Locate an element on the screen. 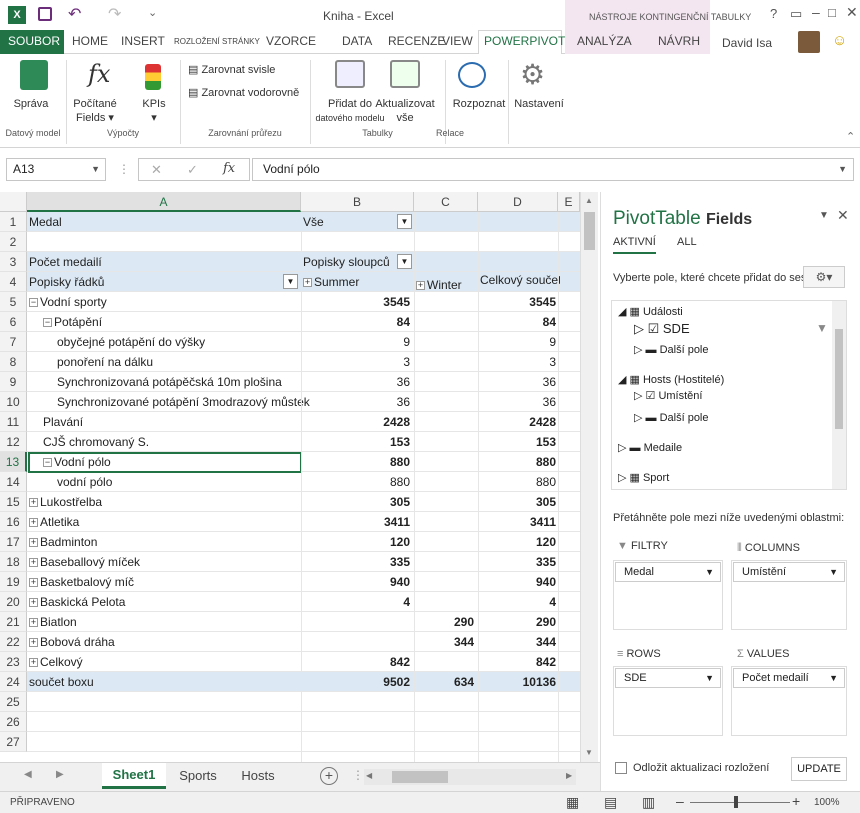  field-table-udalosti: ◢ ▦ Události is located at coordinates (650, 311).